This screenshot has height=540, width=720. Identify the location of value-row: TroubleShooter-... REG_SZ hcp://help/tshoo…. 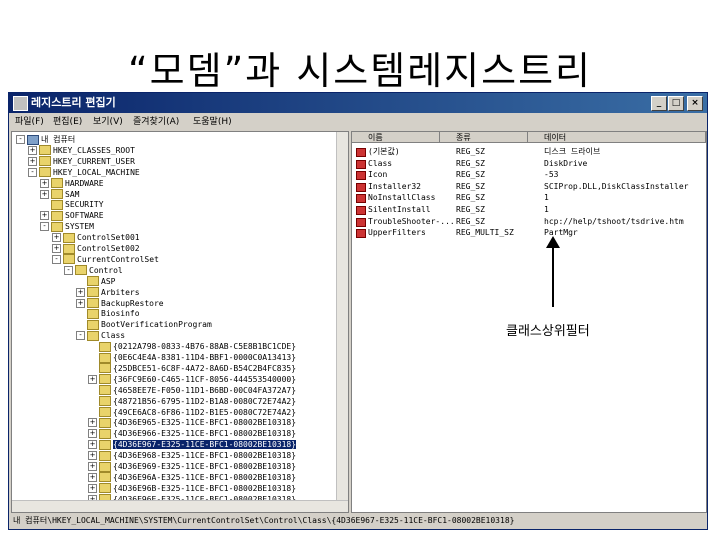
(529, 221).